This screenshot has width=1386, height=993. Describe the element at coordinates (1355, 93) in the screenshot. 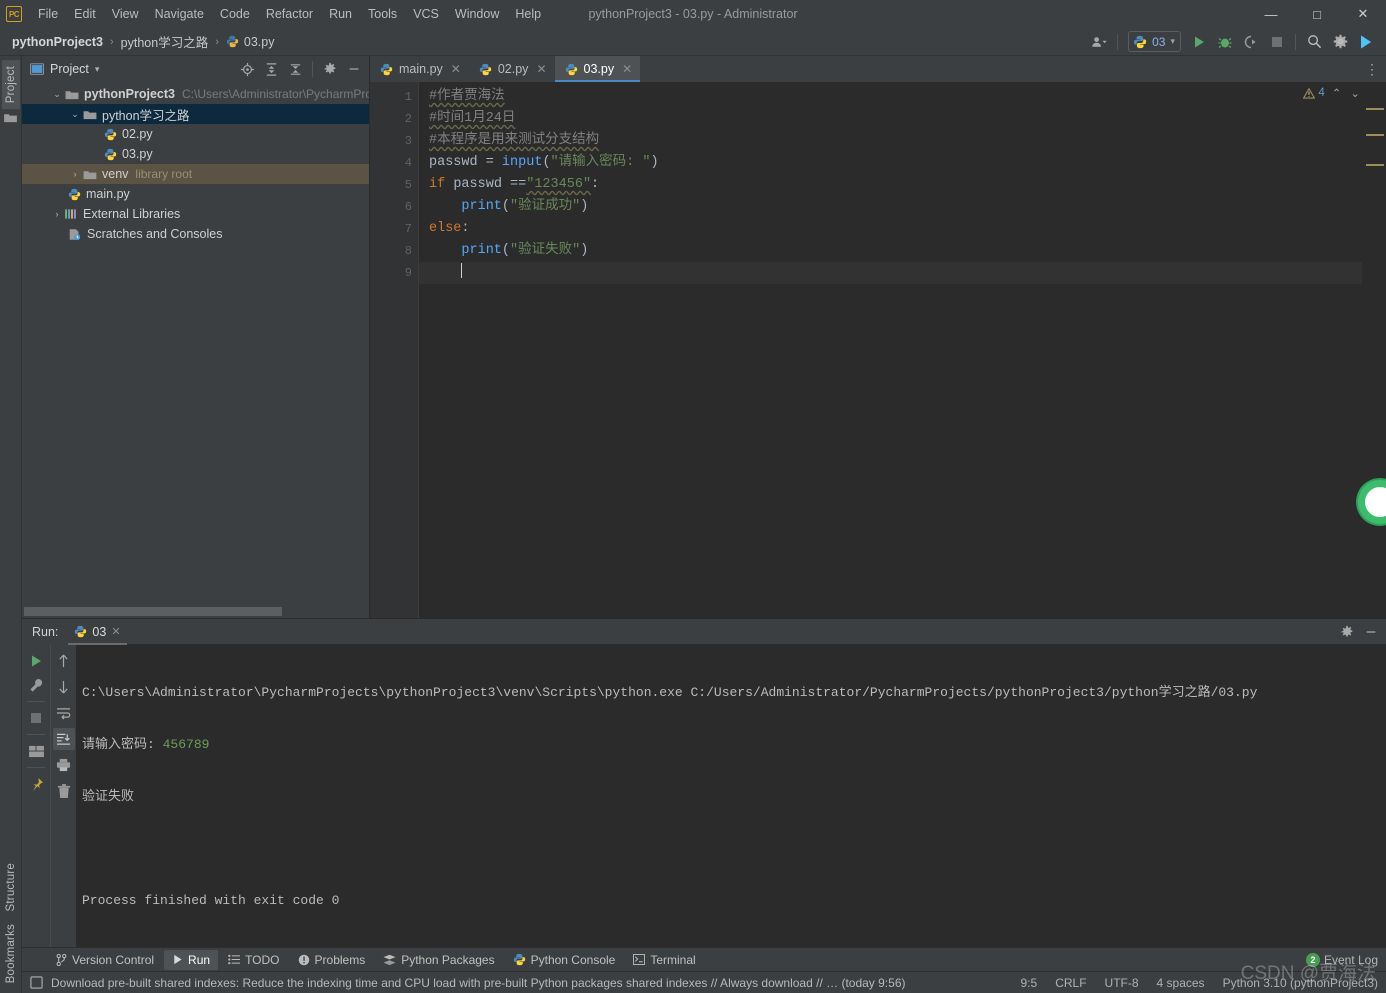

I see `next-problem-icon: ⌄` at that location.